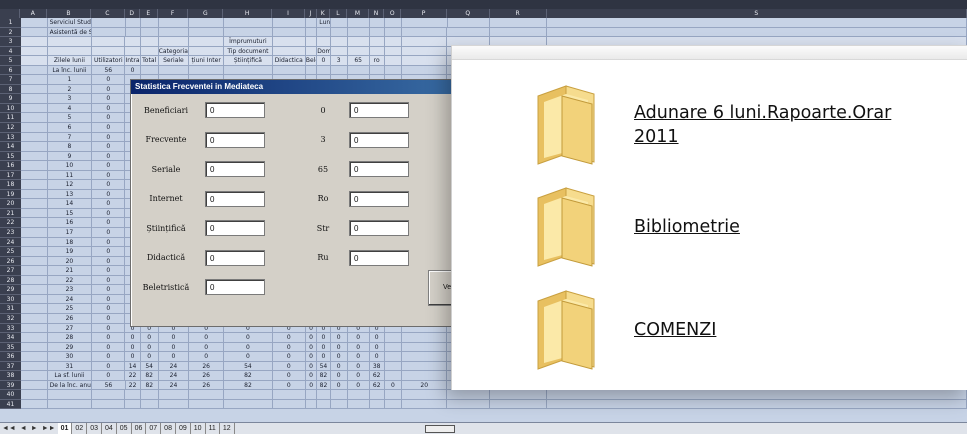 The width and height of the screenshot is (967, 434). What do you see at coordinates (247, 13) in the screenshot?
I see `column-header-h: H` at bounding box center [247, 13].